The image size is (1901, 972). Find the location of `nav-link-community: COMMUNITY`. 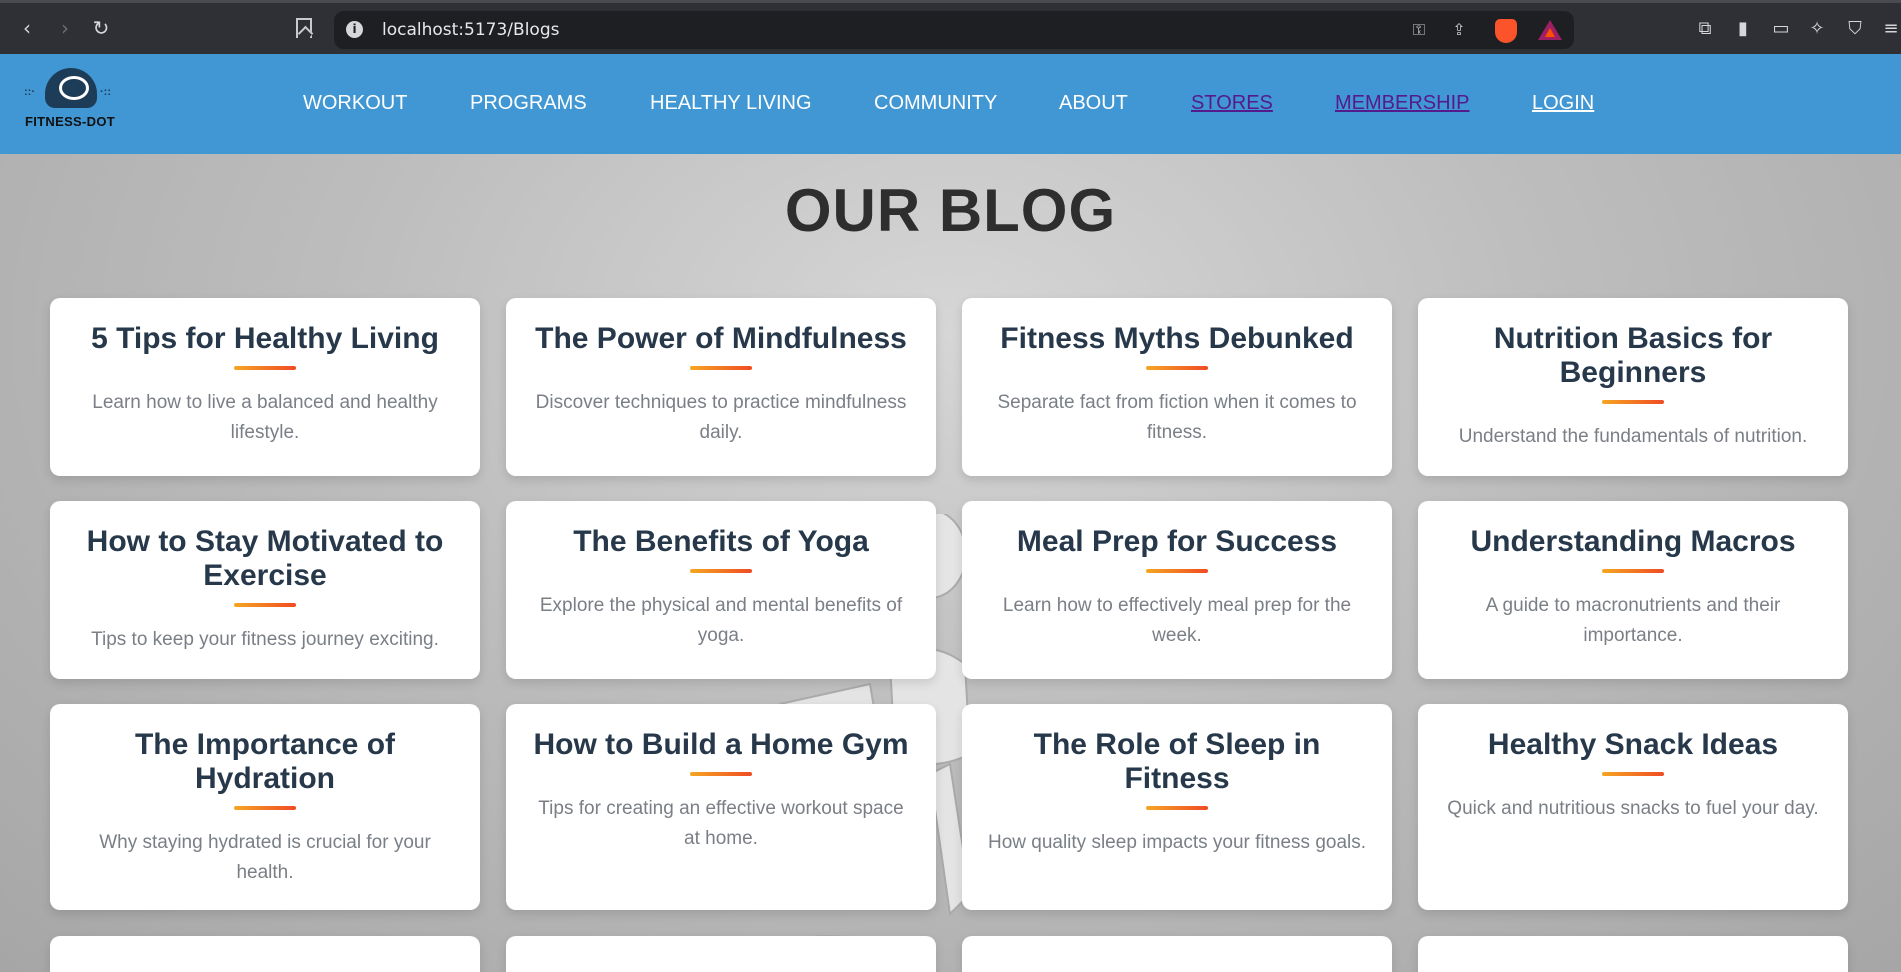

nav-link-community: COMMUNITY is located at coordinates (935, 103).